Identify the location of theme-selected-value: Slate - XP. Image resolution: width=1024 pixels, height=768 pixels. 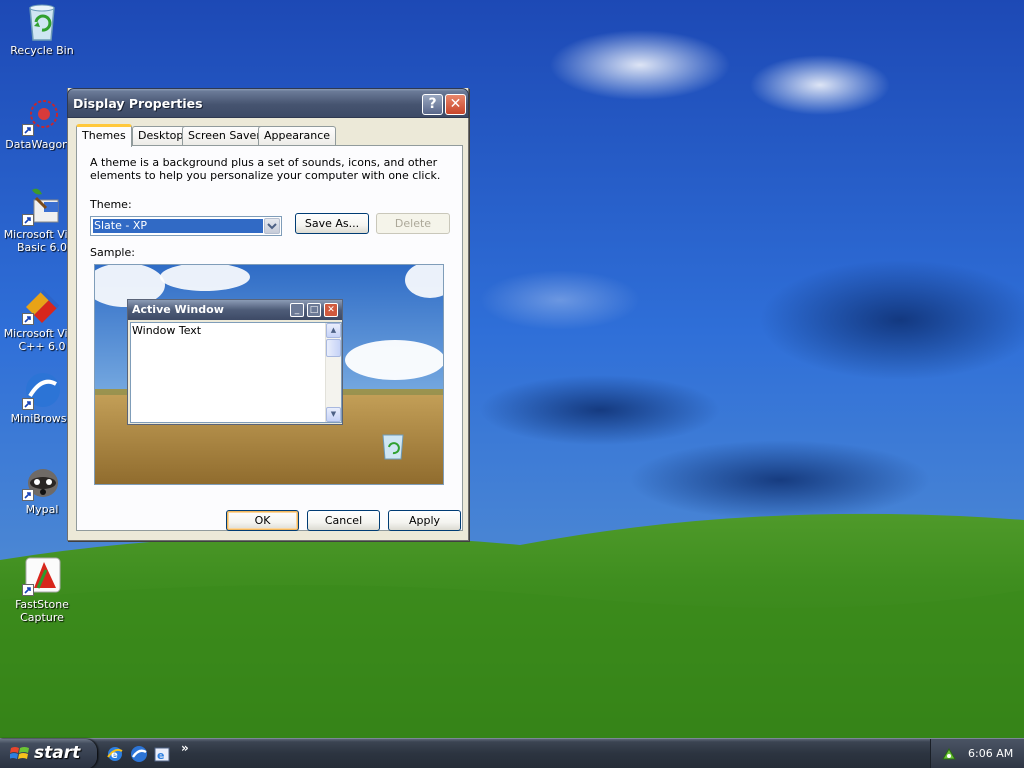
(178, 226).